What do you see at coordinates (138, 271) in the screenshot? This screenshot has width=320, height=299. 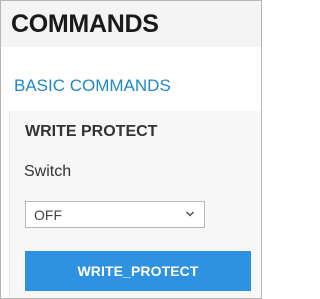 I see `write-protect-button: WRITE_PROTECT` at bounding box center [138, 271].